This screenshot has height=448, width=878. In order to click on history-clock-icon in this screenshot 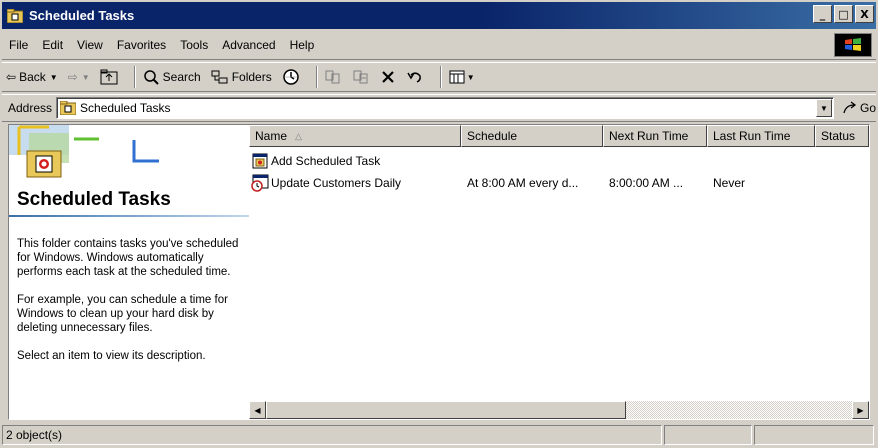, I will do `click(290, 77)`.